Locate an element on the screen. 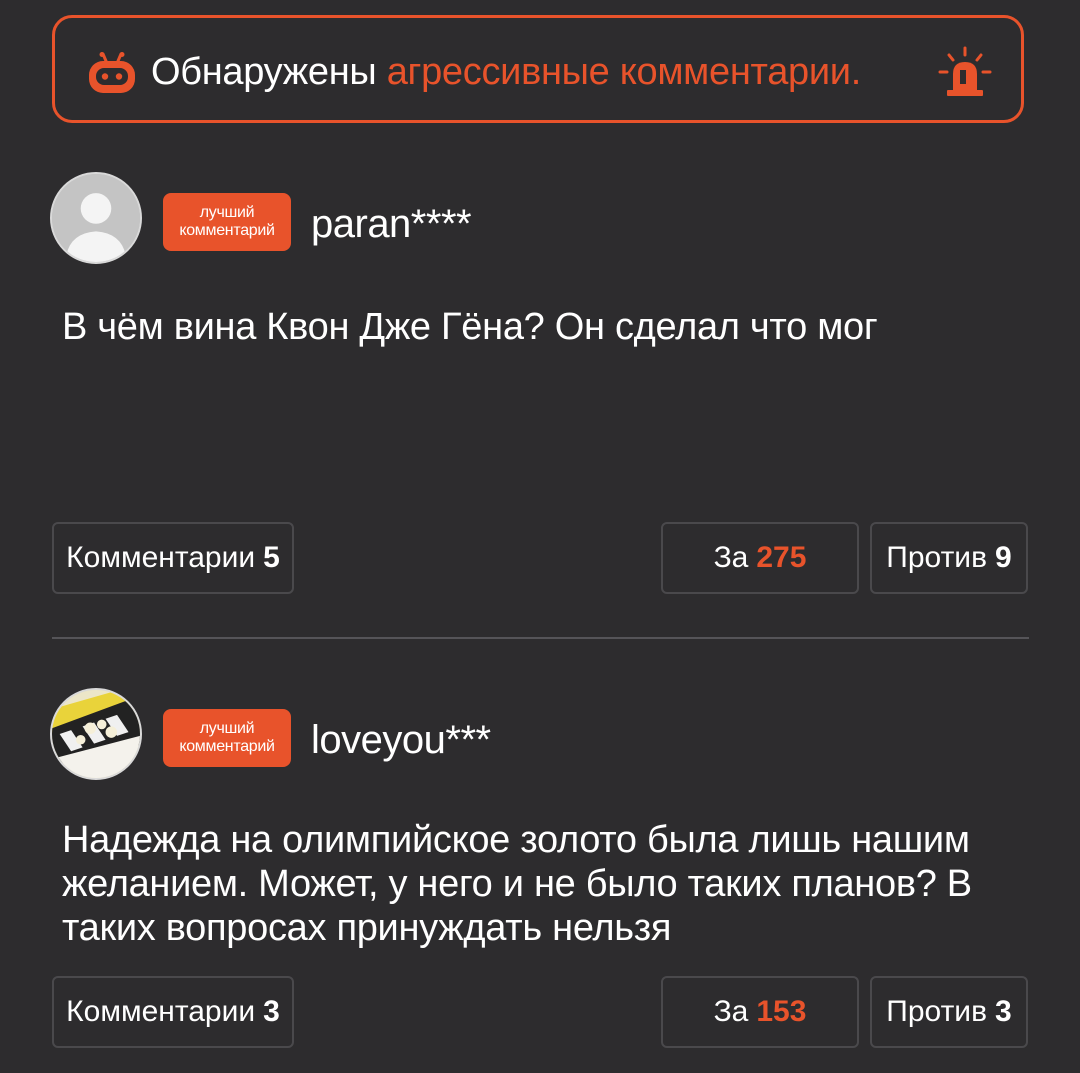  alert-message: Обнаружены агрессивные комментарии. is located at coordinates (506, 72).